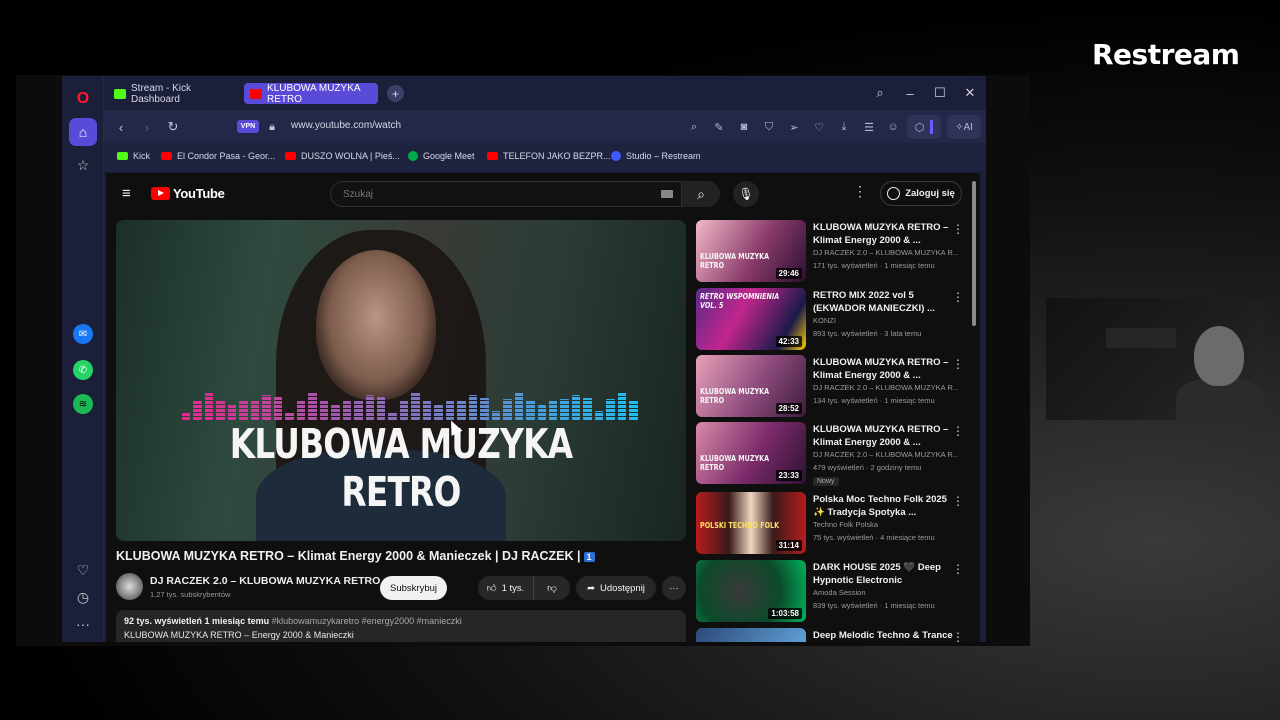 This screenshot has height=720, width=1280. What do you see at coordinates (883, 635) in the screenshot?
I see `rec-title: Deep Melodic Techno & Trance` at bounding box center [883, 635].